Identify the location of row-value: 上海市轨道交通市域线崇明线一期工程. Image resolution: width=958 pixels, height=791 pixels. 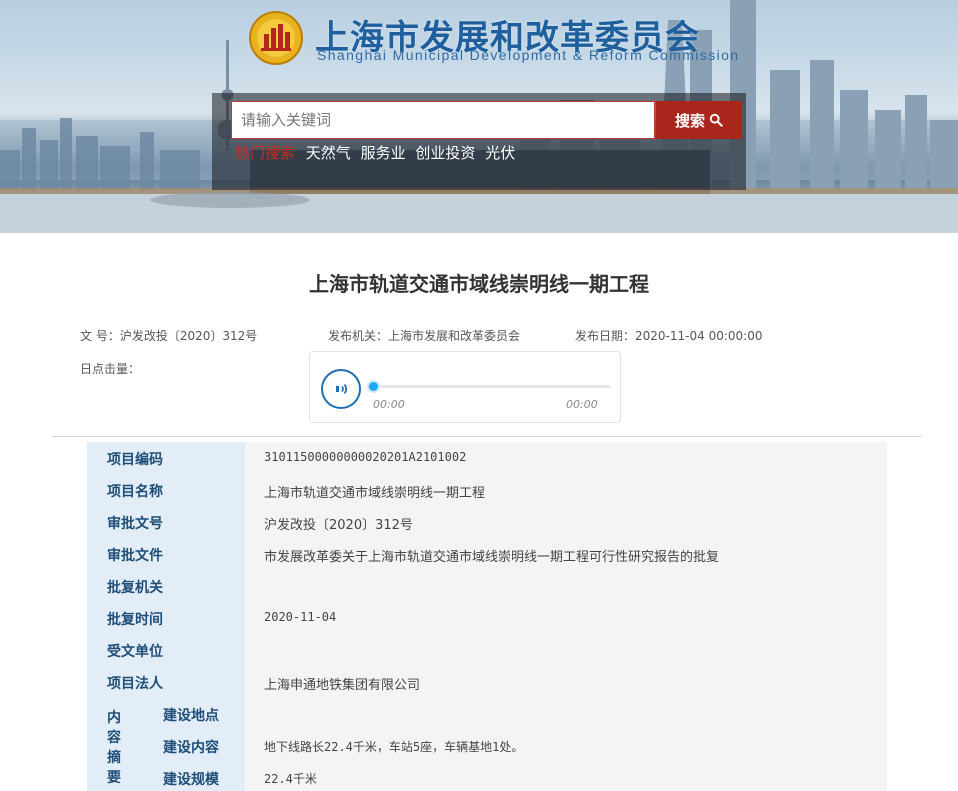
(375, 493).